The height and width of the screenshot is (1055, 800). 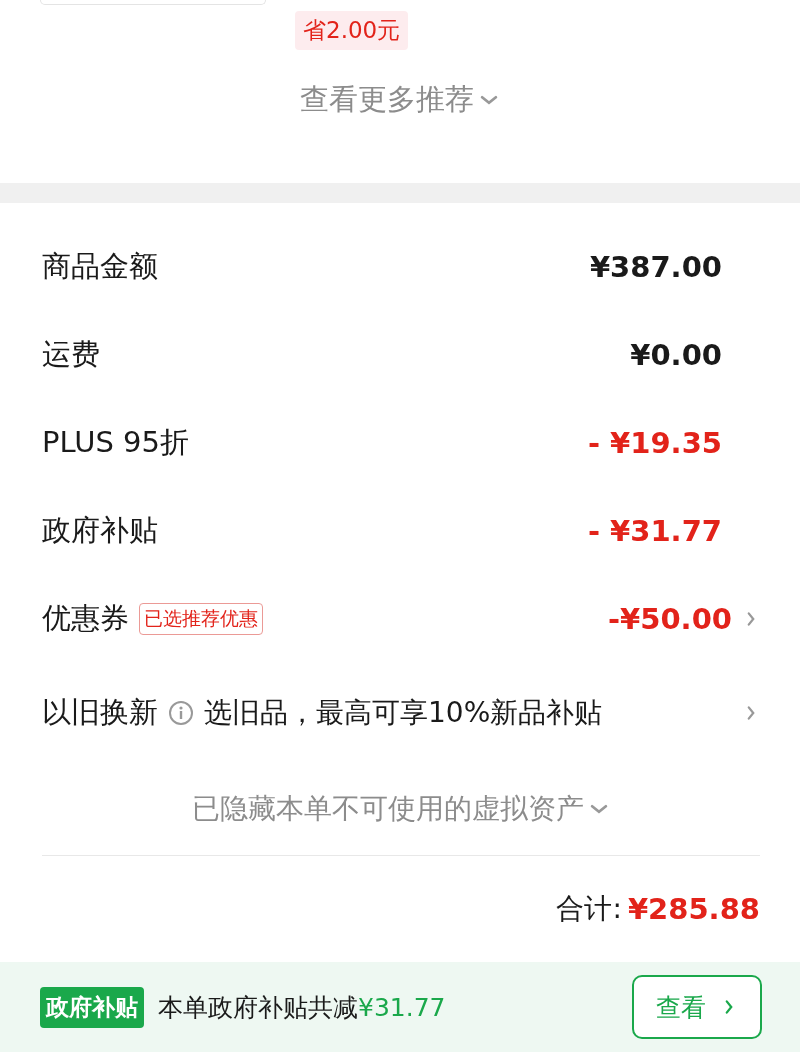 What do you see at coordinates (655, 267) in the screenshot?
I see `amount-value: ¥387.00` at bounding box center [655, 267].